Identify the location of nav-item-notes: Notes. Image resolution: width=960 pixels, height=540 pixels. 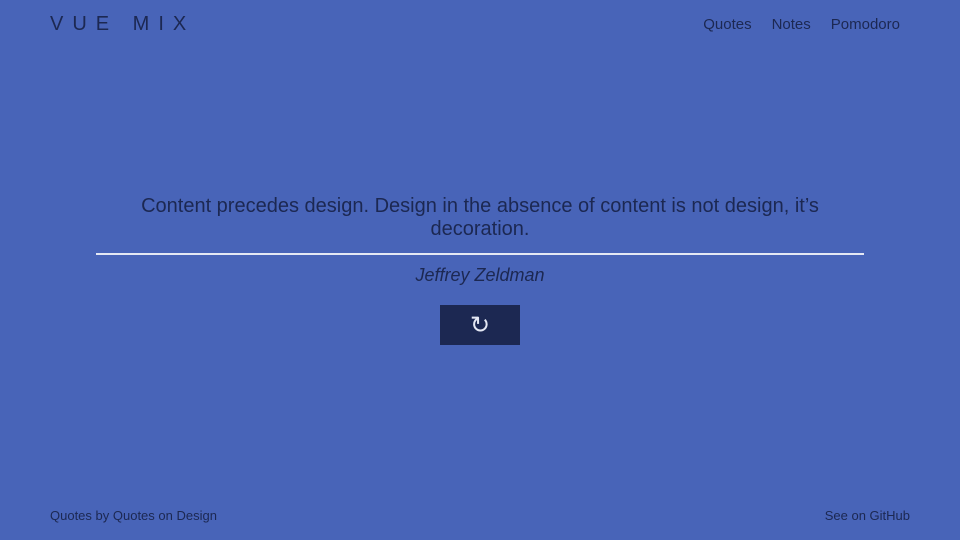
(791, 24).